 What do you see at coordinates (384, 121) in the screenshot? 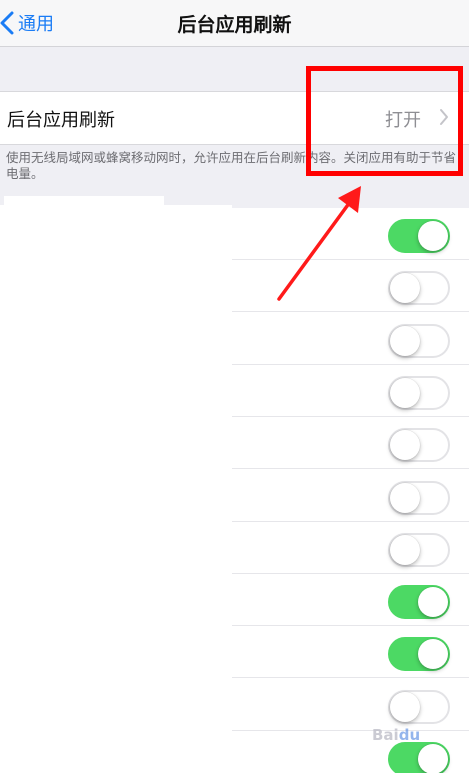
I see `annotation-highlight-box` at bounding box center [384, 121].